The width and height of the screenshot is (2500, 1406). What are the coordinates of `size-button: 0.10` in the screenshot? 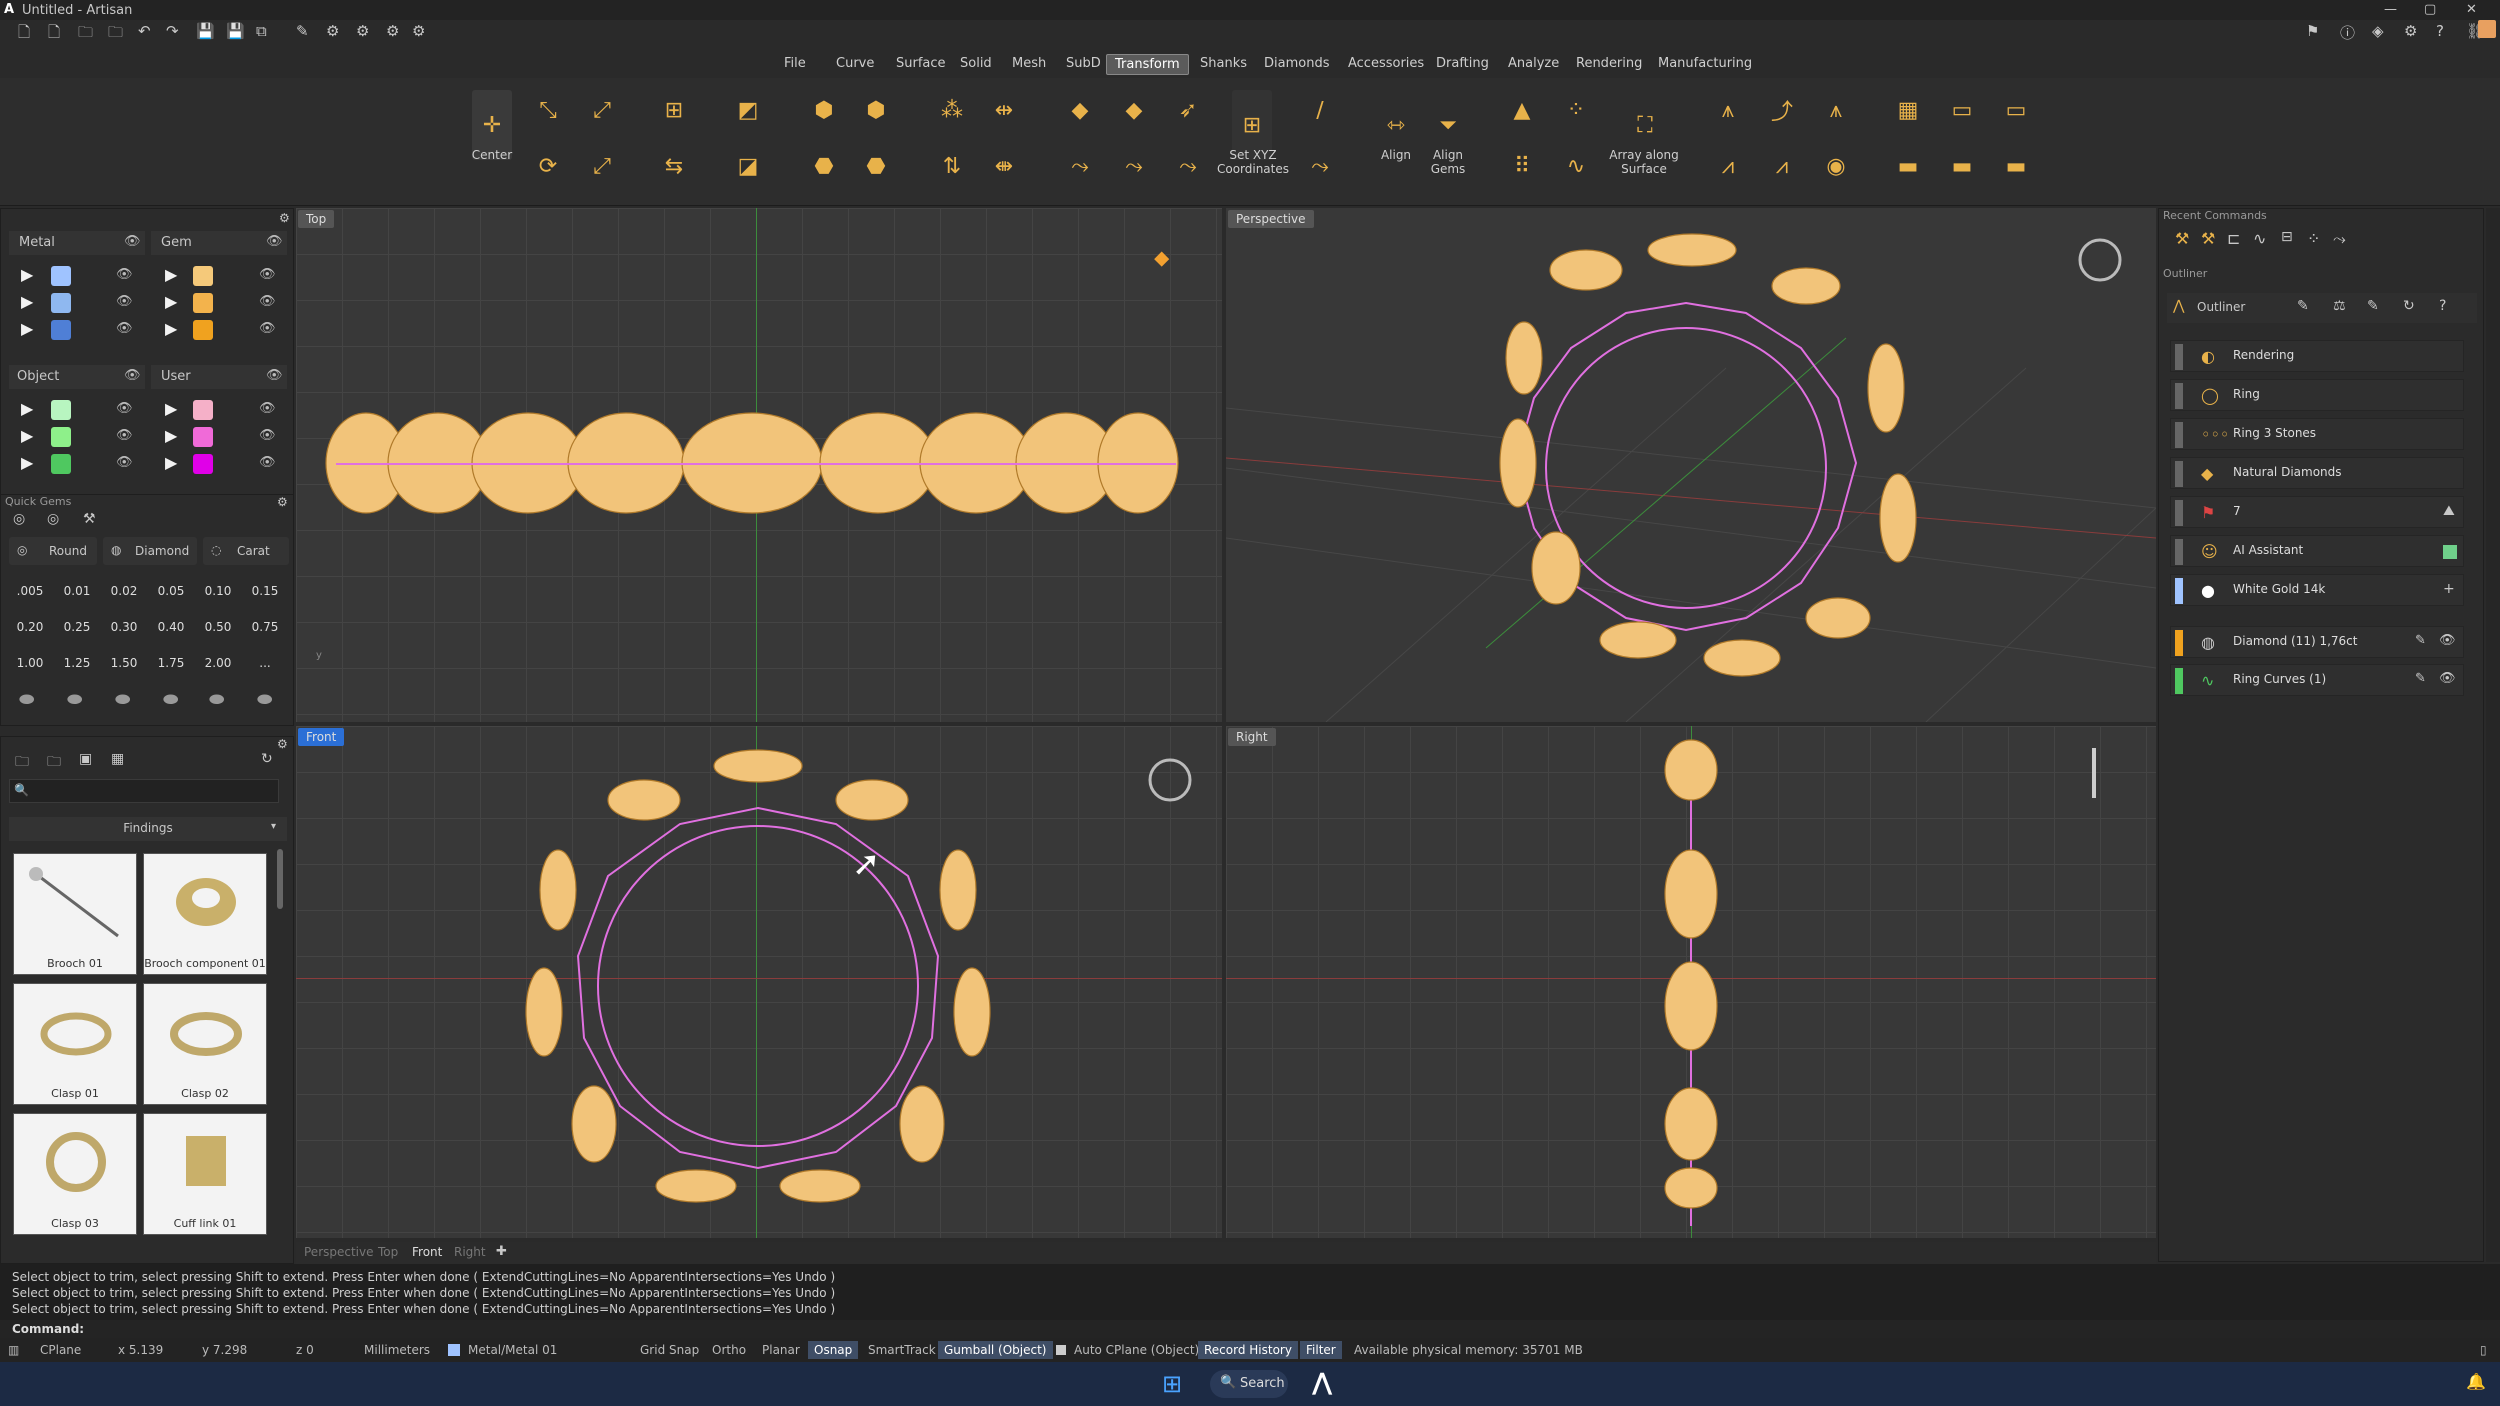 It's located at (218, 591).